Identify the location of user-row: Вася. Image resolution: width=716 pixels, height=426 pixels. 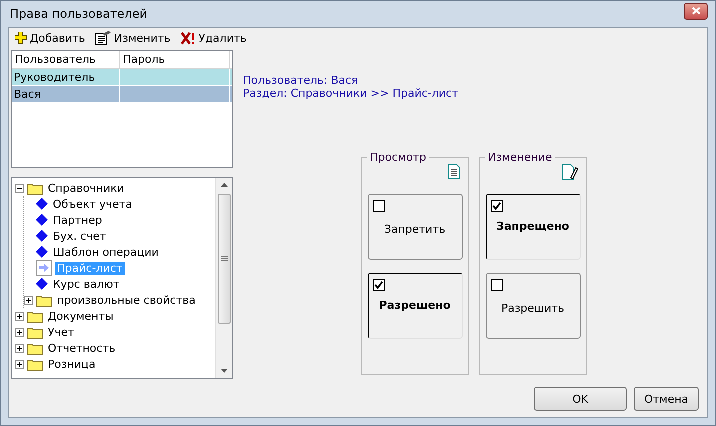
(122, 94).